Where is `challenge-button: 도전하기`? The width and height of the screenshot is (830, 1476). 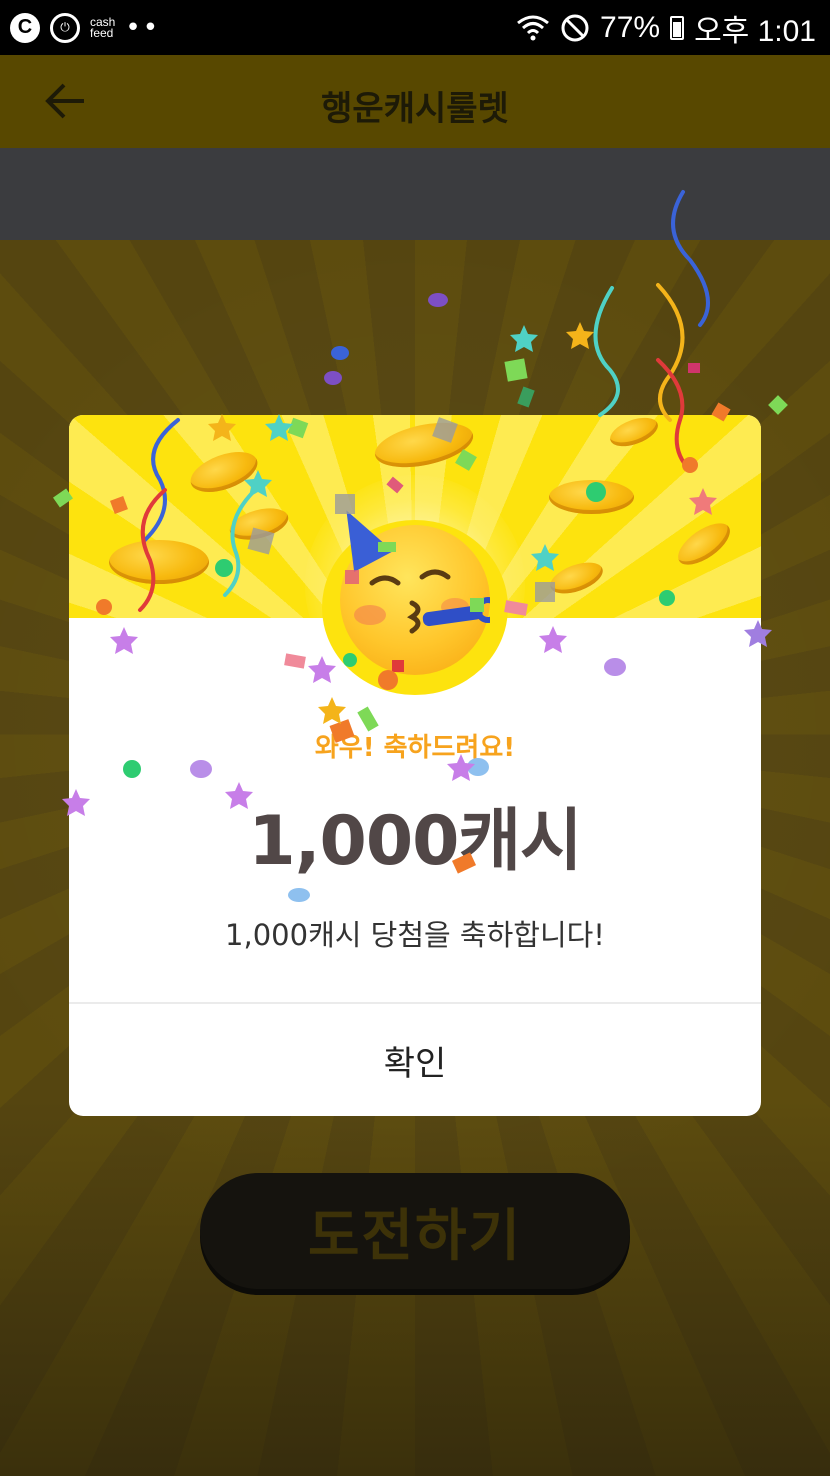 challenge-button: 도전하기 is located at coordinates (415, 1231).